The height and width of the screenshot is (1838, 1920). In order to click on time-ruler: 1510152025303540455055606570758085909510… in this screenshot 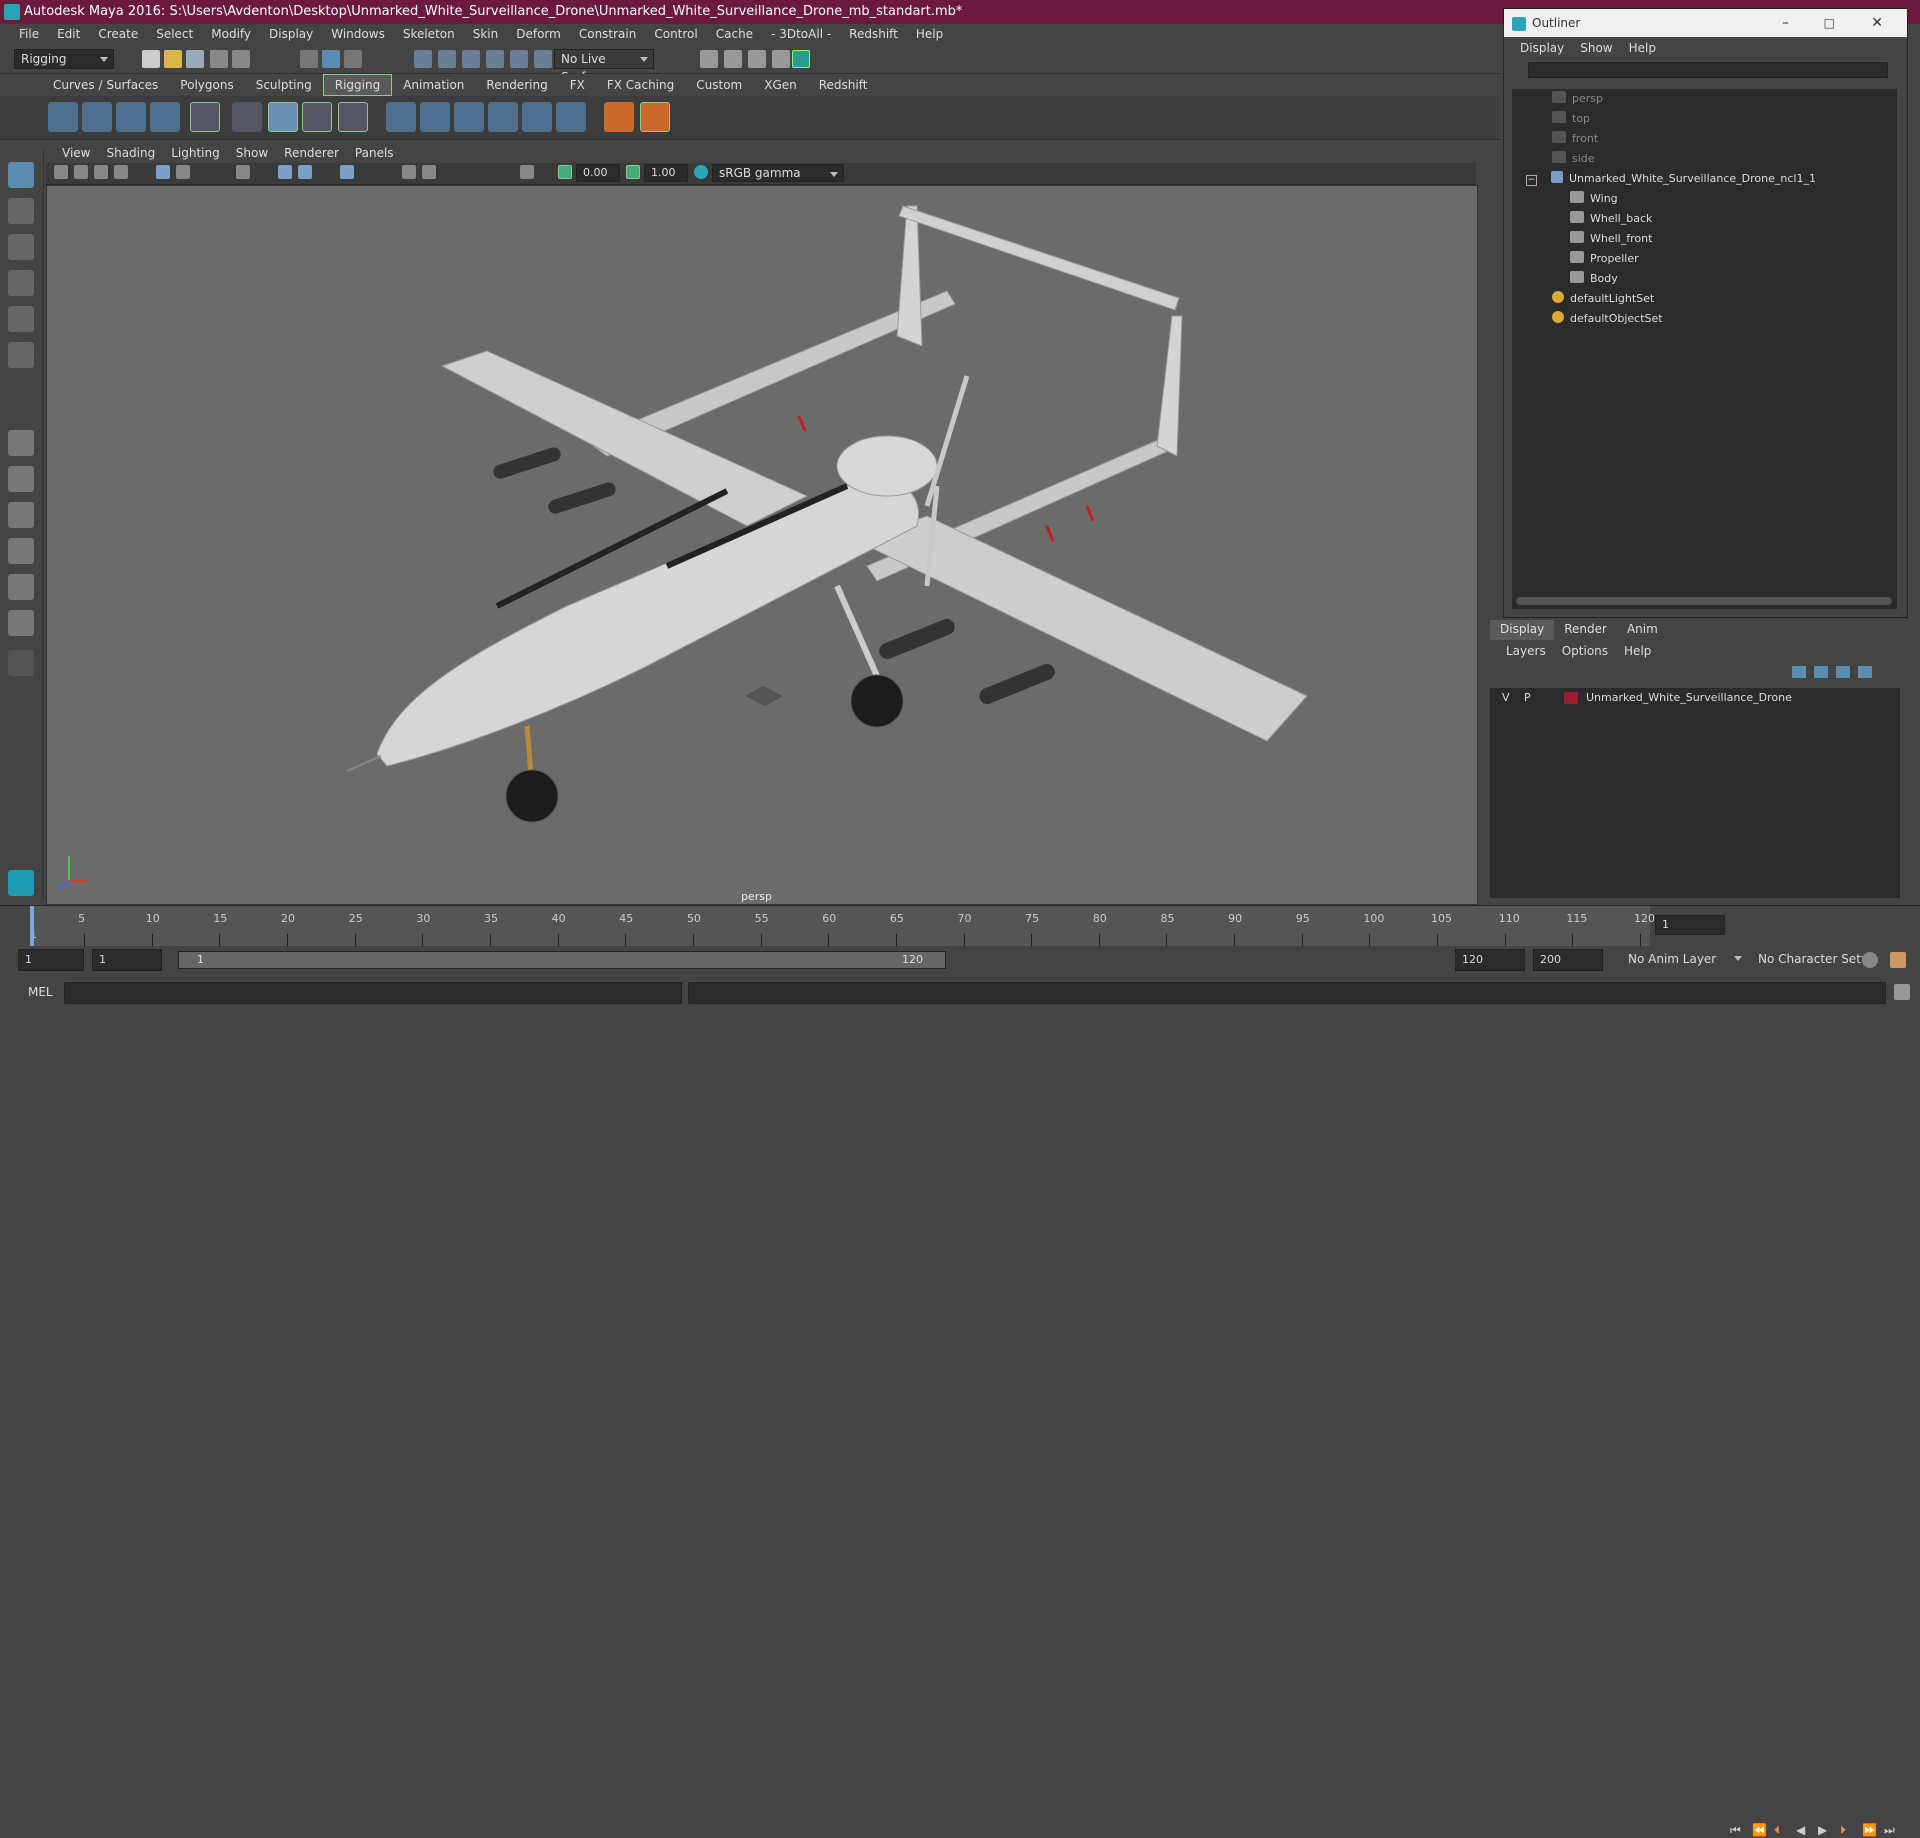, I will do `click(842, 926)`.